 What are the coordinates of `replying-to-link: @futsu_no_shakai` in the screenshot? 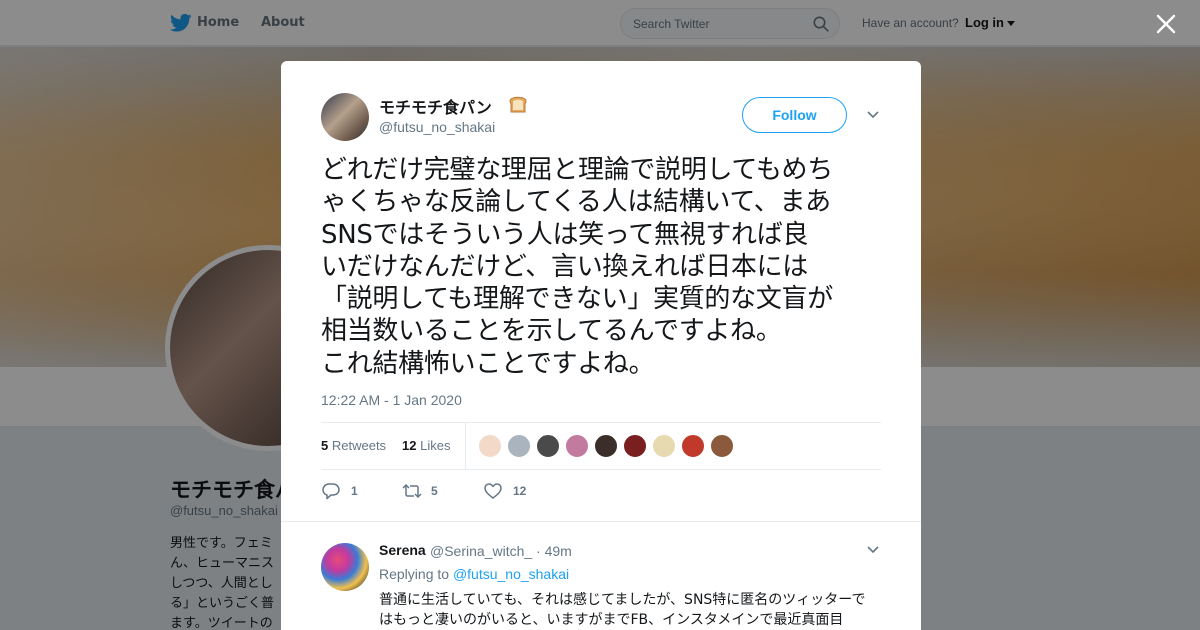 It's located at (511, 574).